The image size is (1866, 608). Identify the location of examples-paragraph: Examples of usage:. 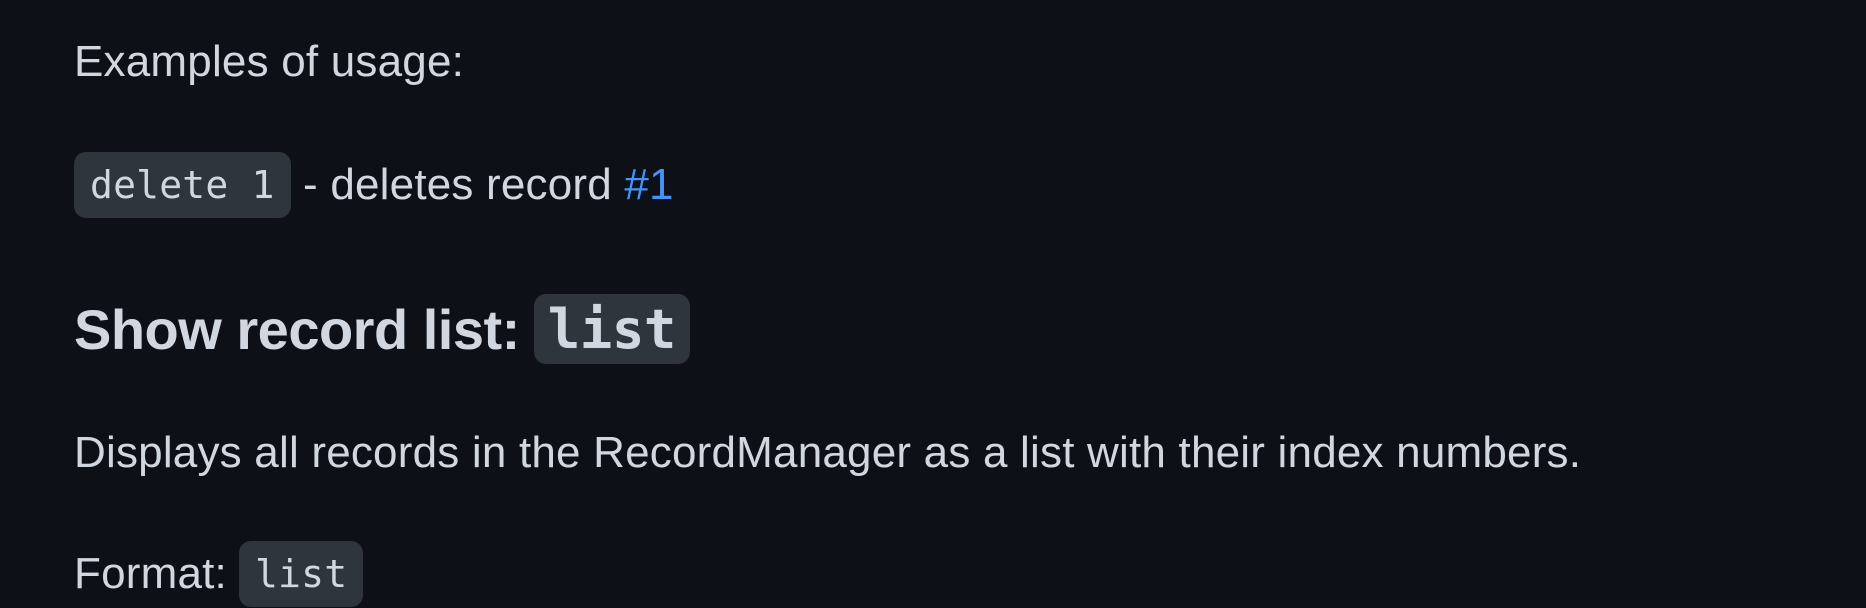
(269, 62).